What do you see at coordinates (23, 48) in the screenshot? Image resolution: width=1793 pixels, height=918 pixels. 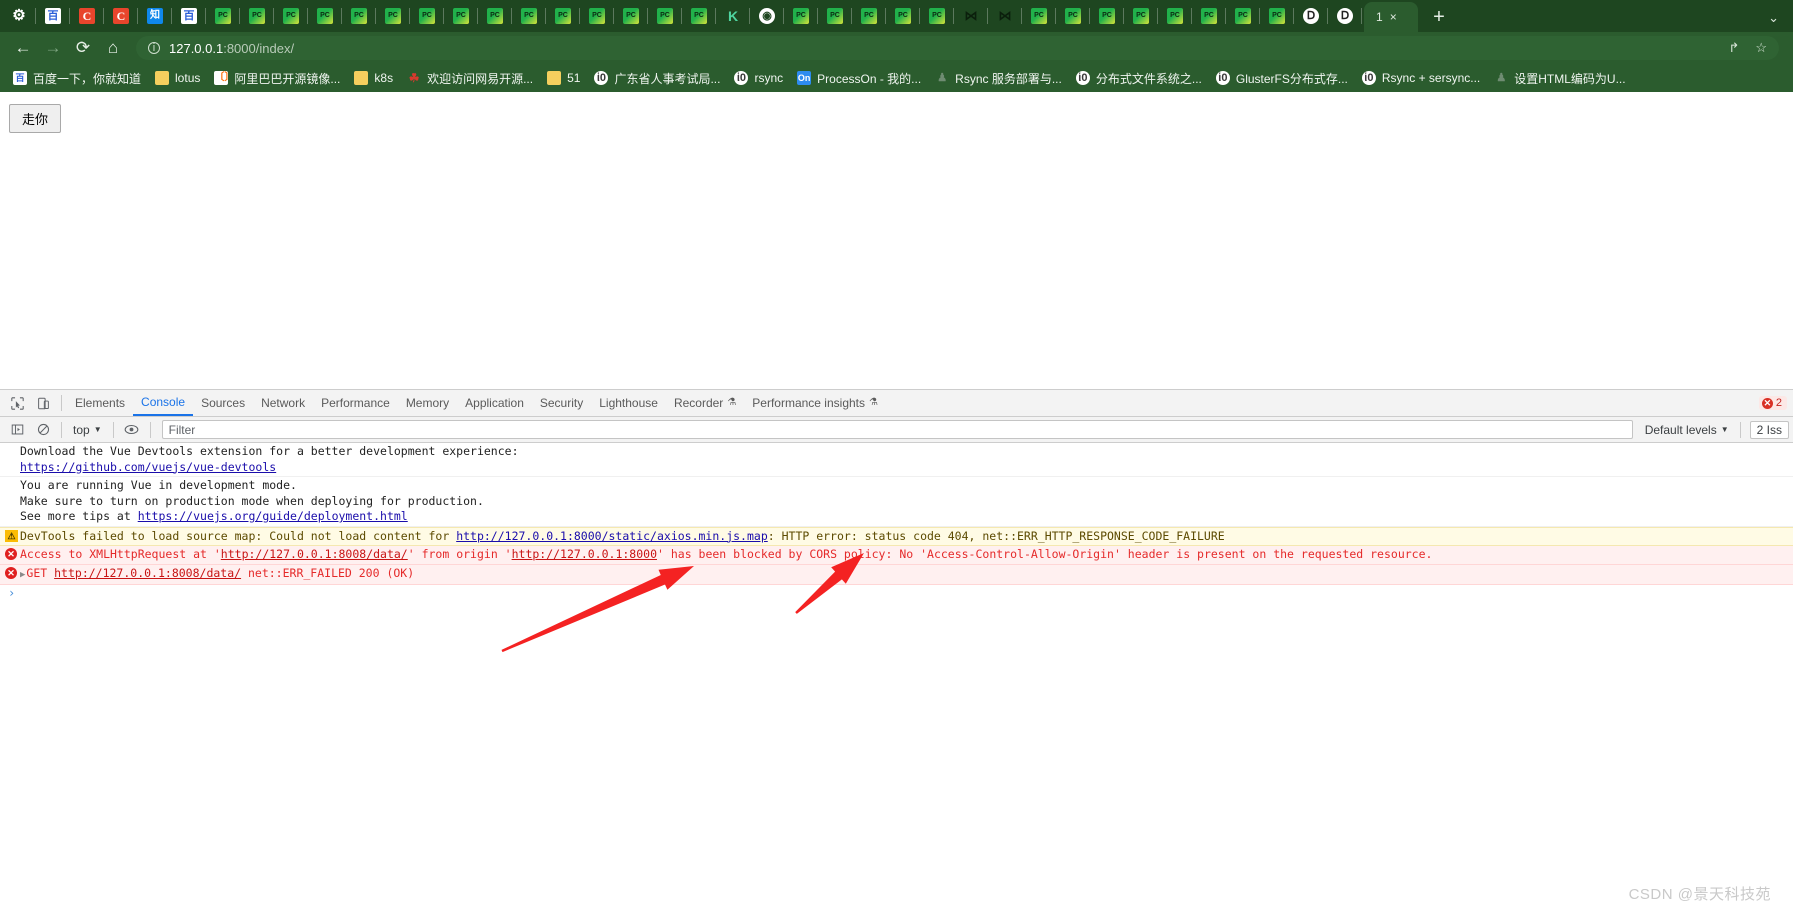 I see `back-icon: ←` at bounding box center [23, 48].